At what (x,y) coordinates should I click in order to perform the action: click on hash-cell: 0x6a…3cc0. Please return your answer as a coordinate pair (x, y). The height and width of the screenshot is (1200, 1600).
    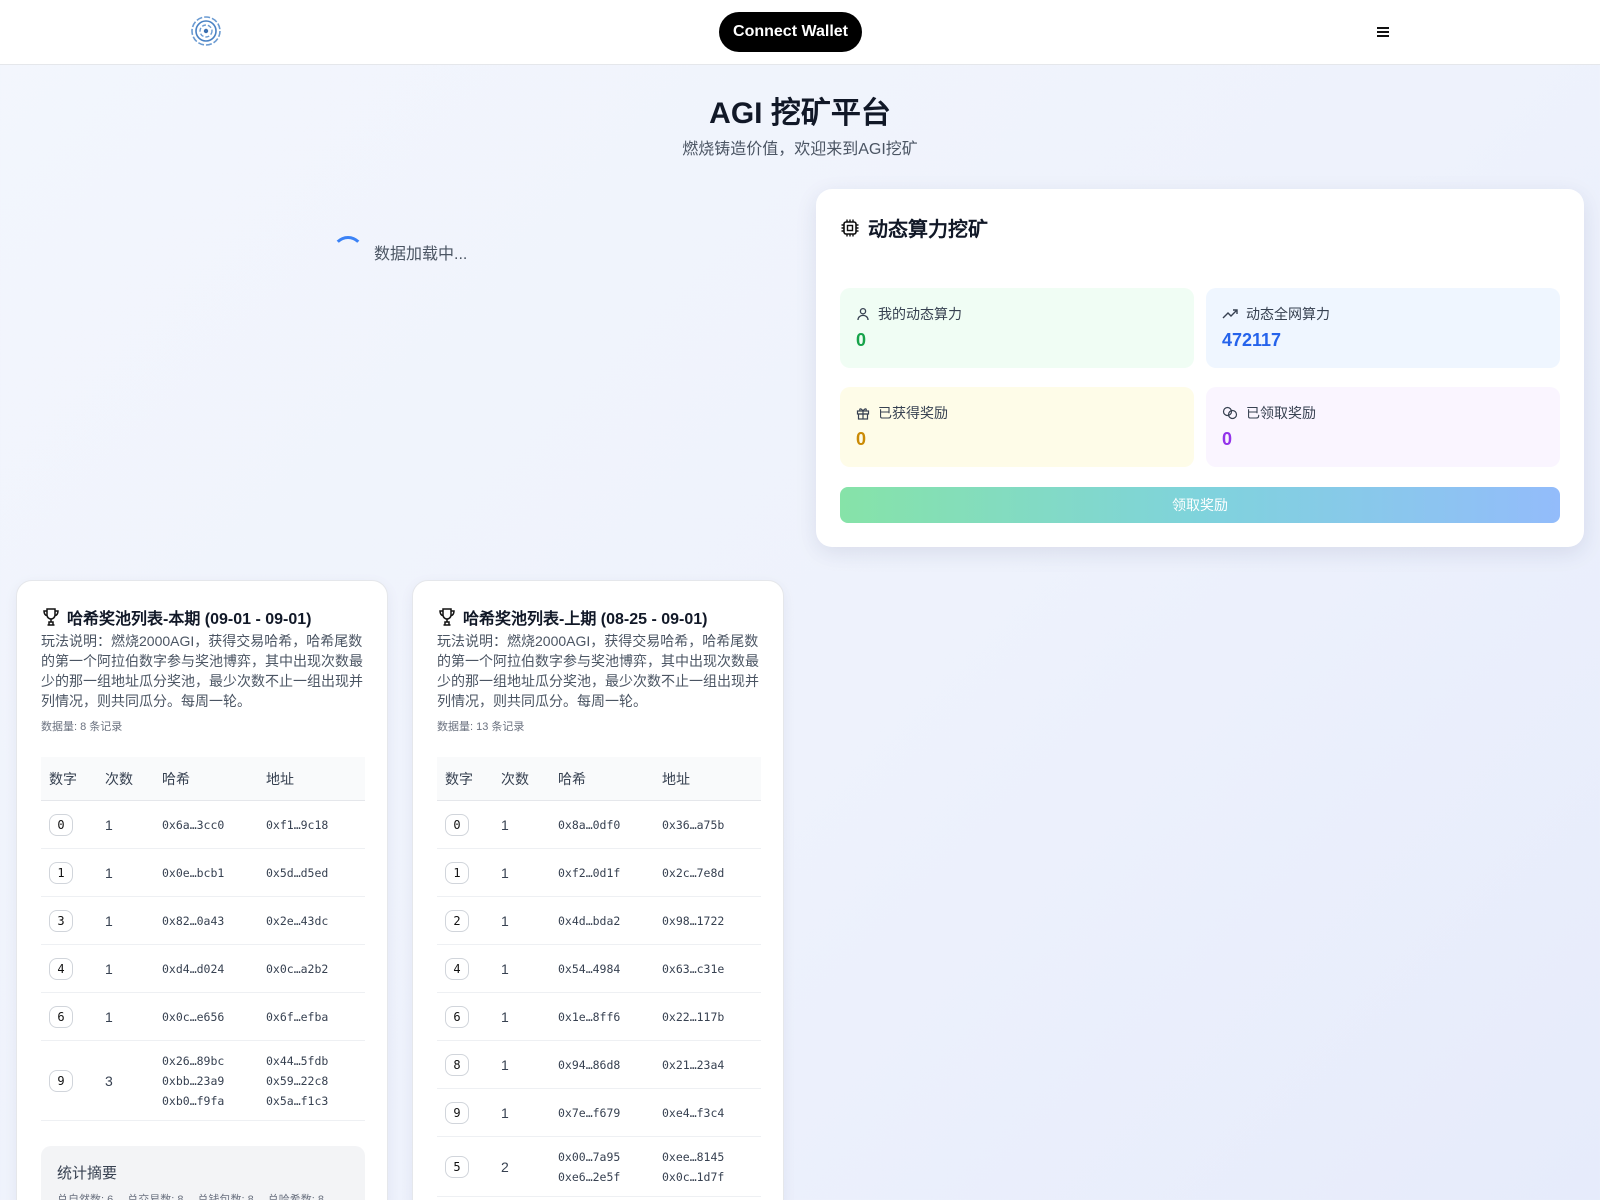
    Looking at the image, I should click on (206, 825).